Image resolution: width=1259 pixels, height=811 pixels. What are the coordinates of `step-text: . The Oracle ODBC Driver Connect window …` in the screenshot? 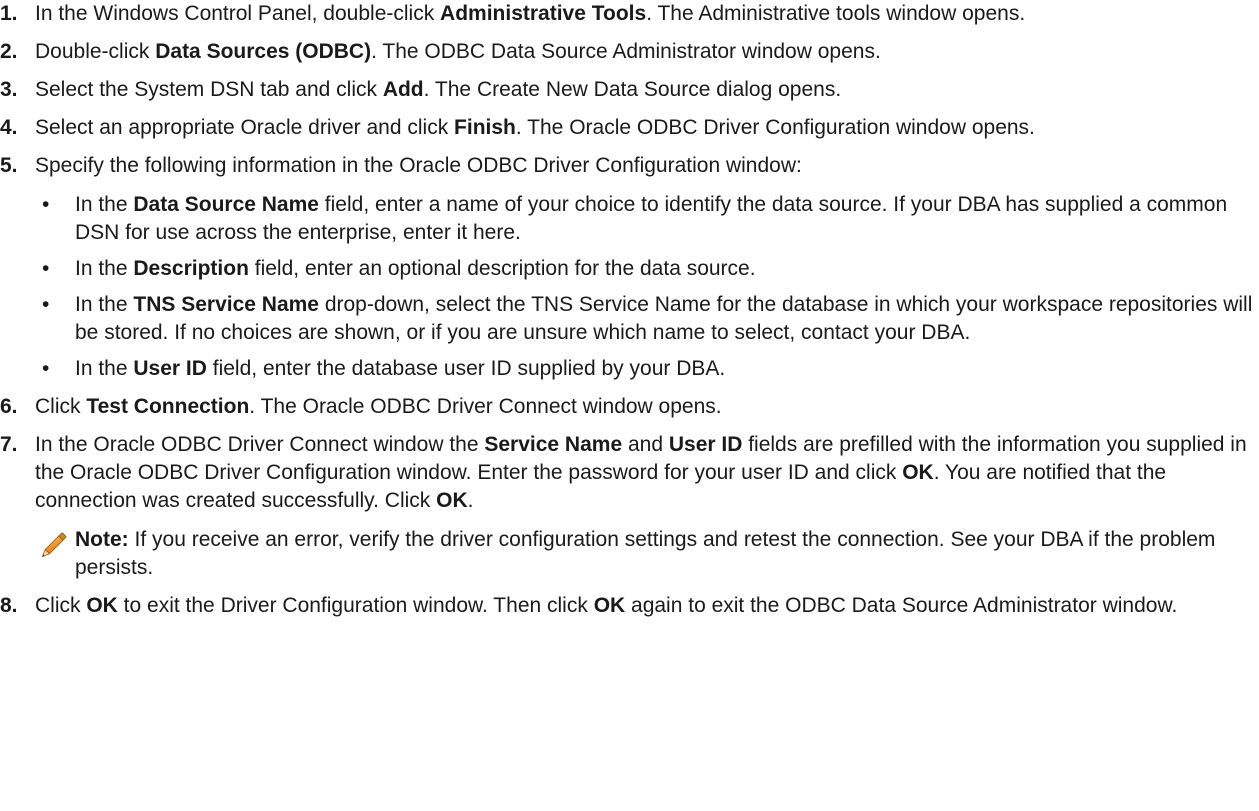 It's located at (485, 406).